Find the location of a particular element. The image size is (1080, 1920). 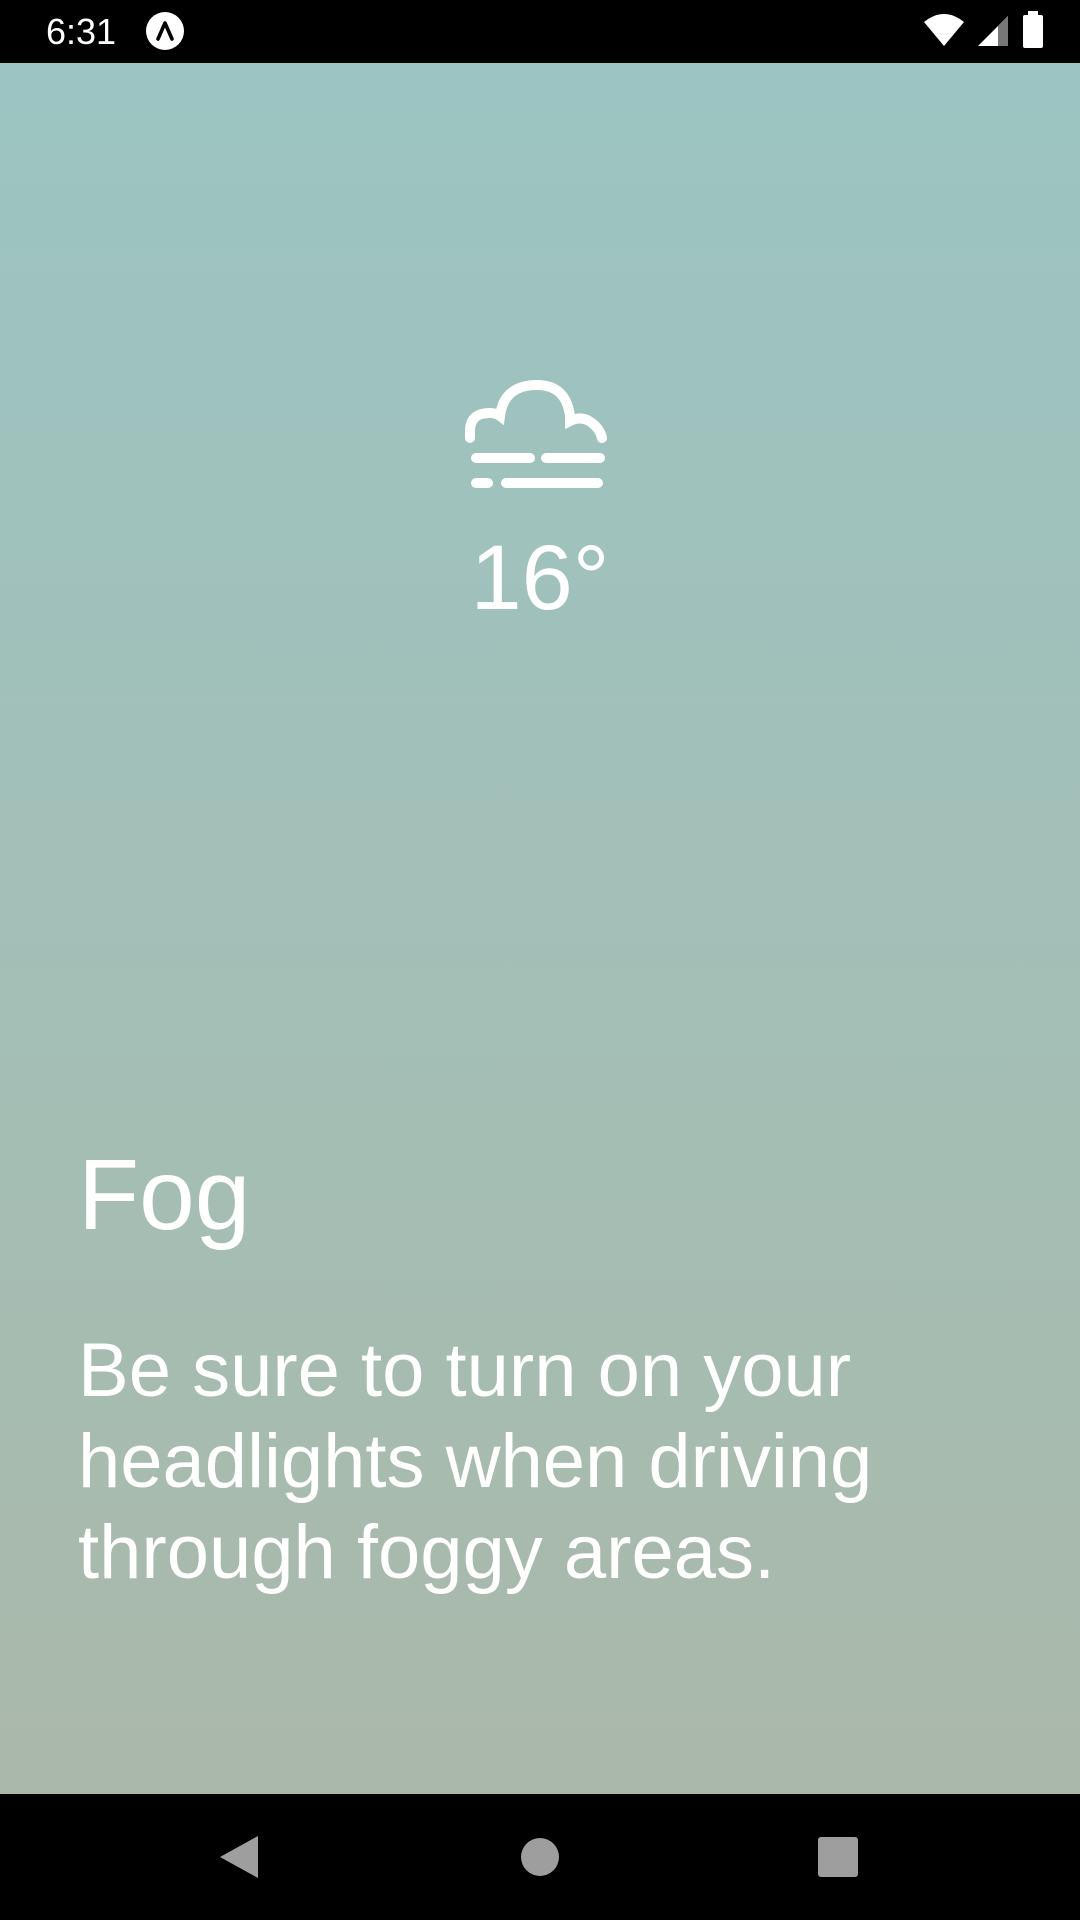

temperature: 16° is located at coordinates (540, 578).